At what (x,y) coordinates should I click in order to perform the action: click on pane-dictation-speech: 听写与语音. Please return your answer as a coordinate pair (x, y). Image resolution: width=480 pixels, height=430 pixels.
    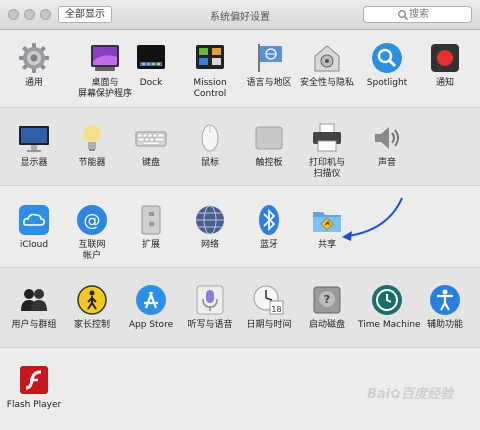
    Looking at the image, I should click on (210, 307).